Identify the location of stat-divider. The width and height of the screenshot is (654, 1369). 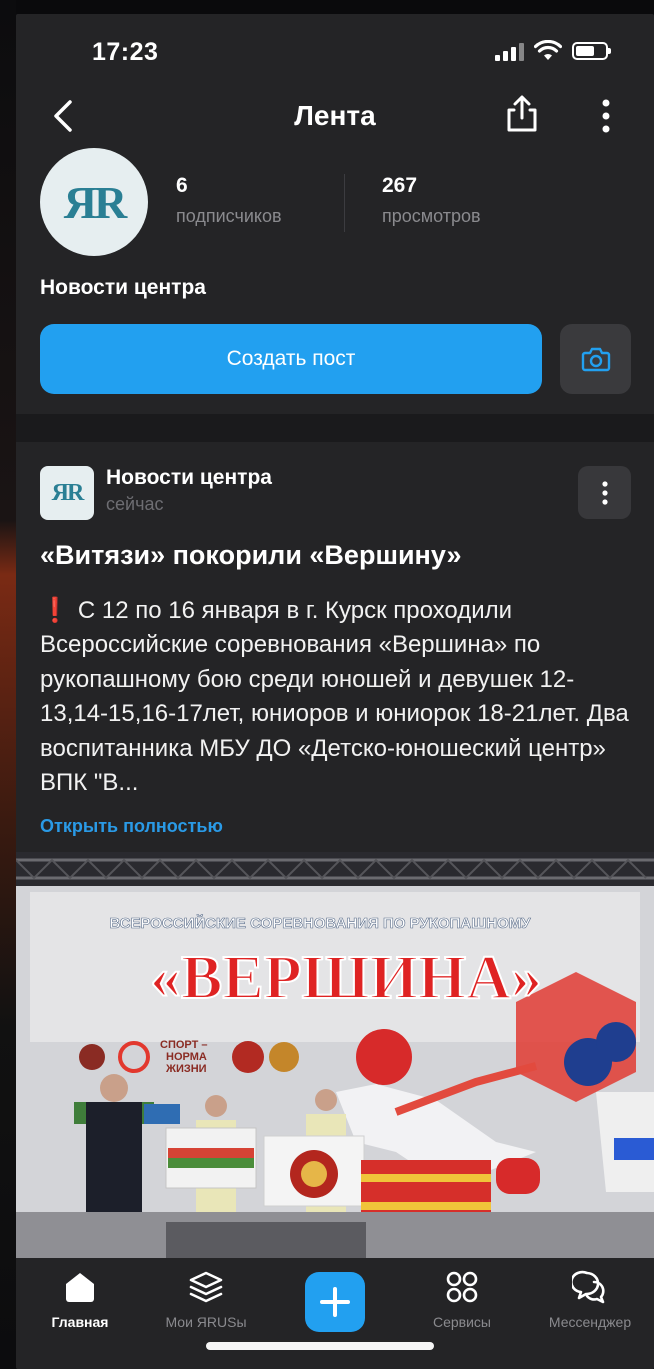
(344, 203).